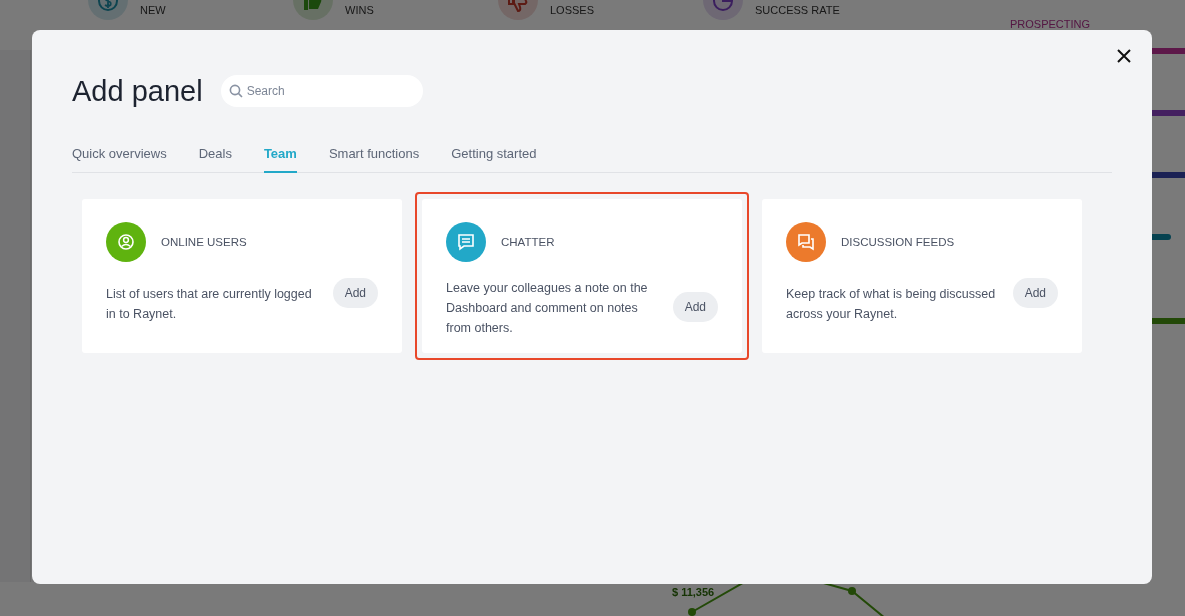  What do you see at coordinates (572, 10) in the screenshot?
I see `stat-label: LOSSES` at bounding box center [572, 10].